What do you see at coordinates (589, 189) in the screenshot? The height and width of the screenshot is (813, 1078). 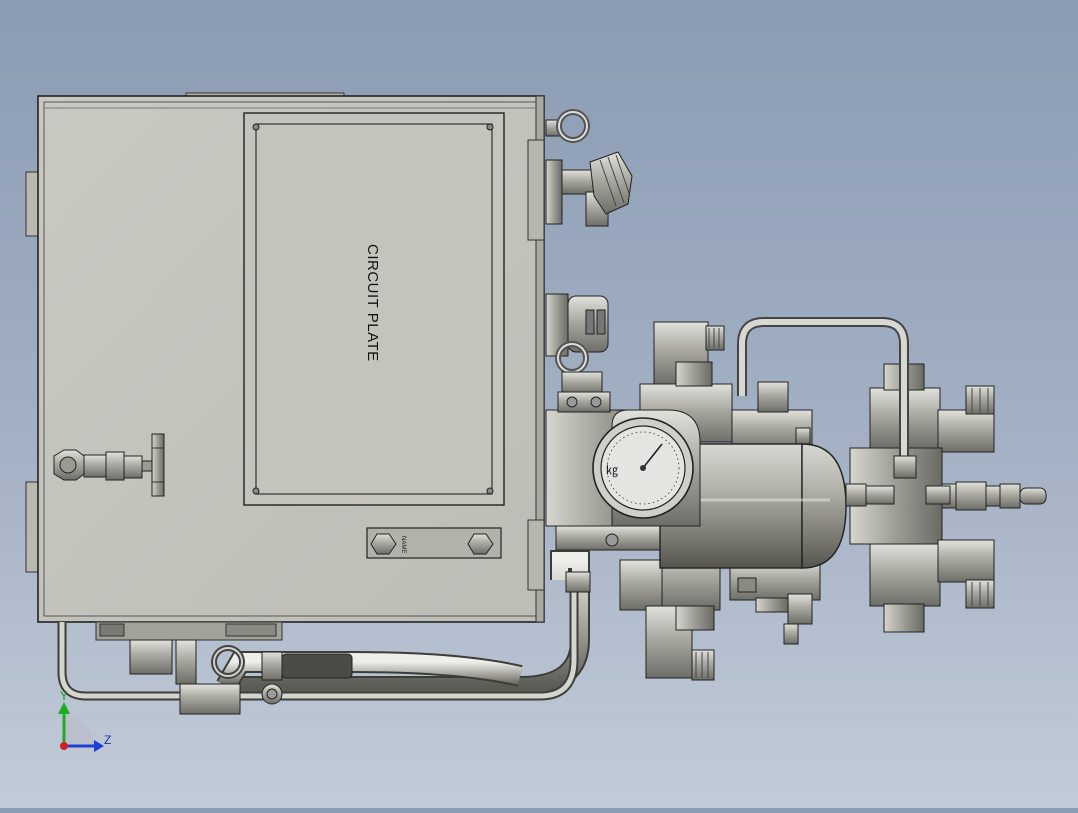 I see `filler-breather-cap` at bounding box center [589, 189].